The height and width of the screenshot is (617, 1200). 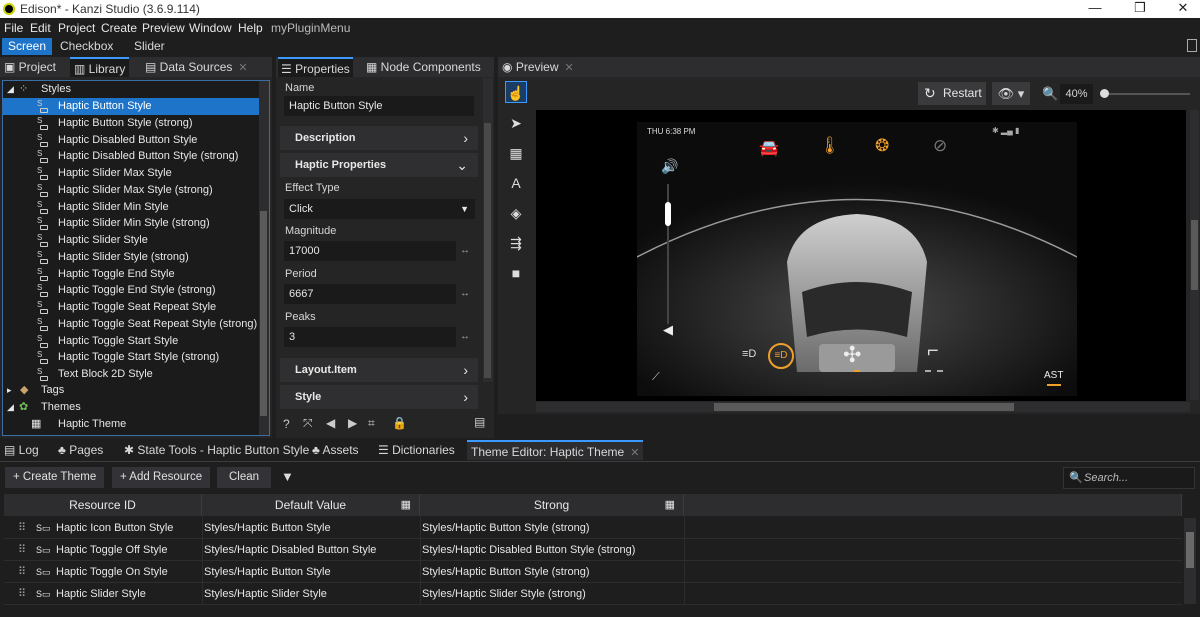 What do you see at coordinates (76, 28) in the screenshot?
I see `menu-project: Project` at bounding box center [76, 28].